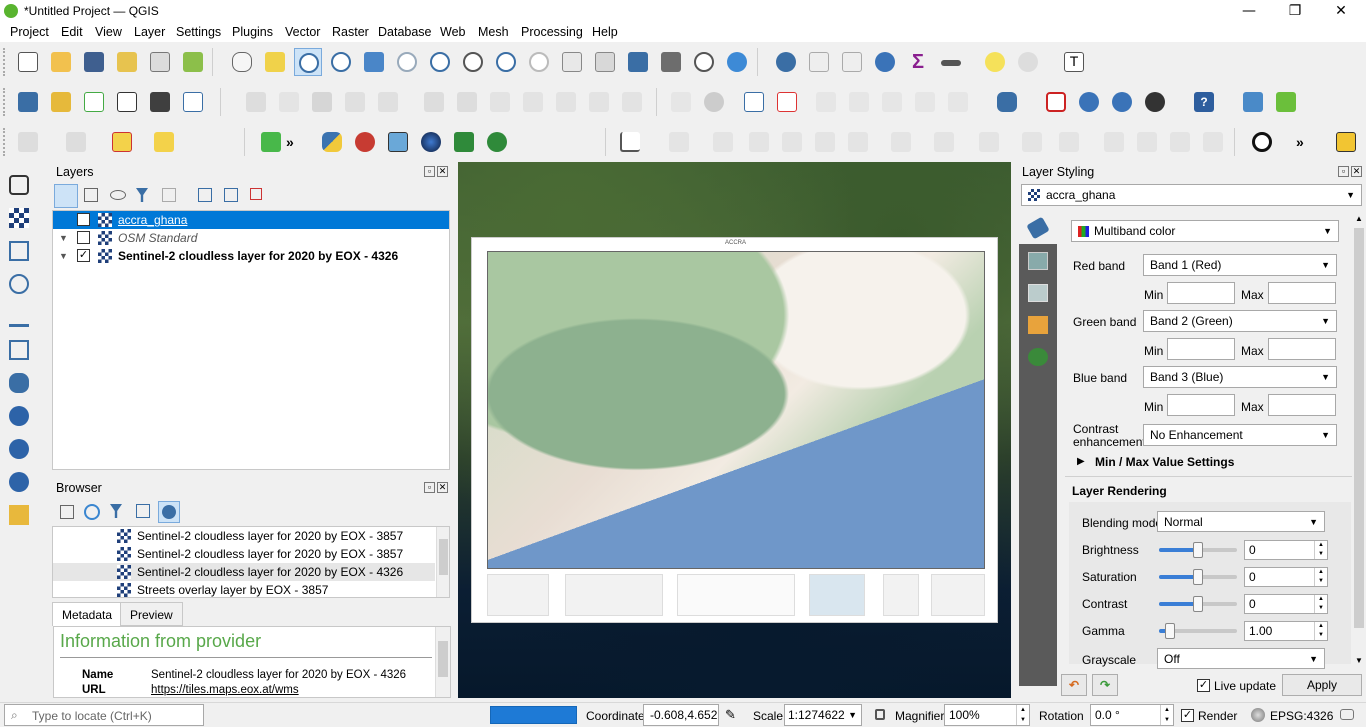 The height and width of the screenshot is (727, 1366). What do you see at coordinates (1089, 102) in the screenshot?
I see `georeferencer-icon` at bounding box center [1089, 102].